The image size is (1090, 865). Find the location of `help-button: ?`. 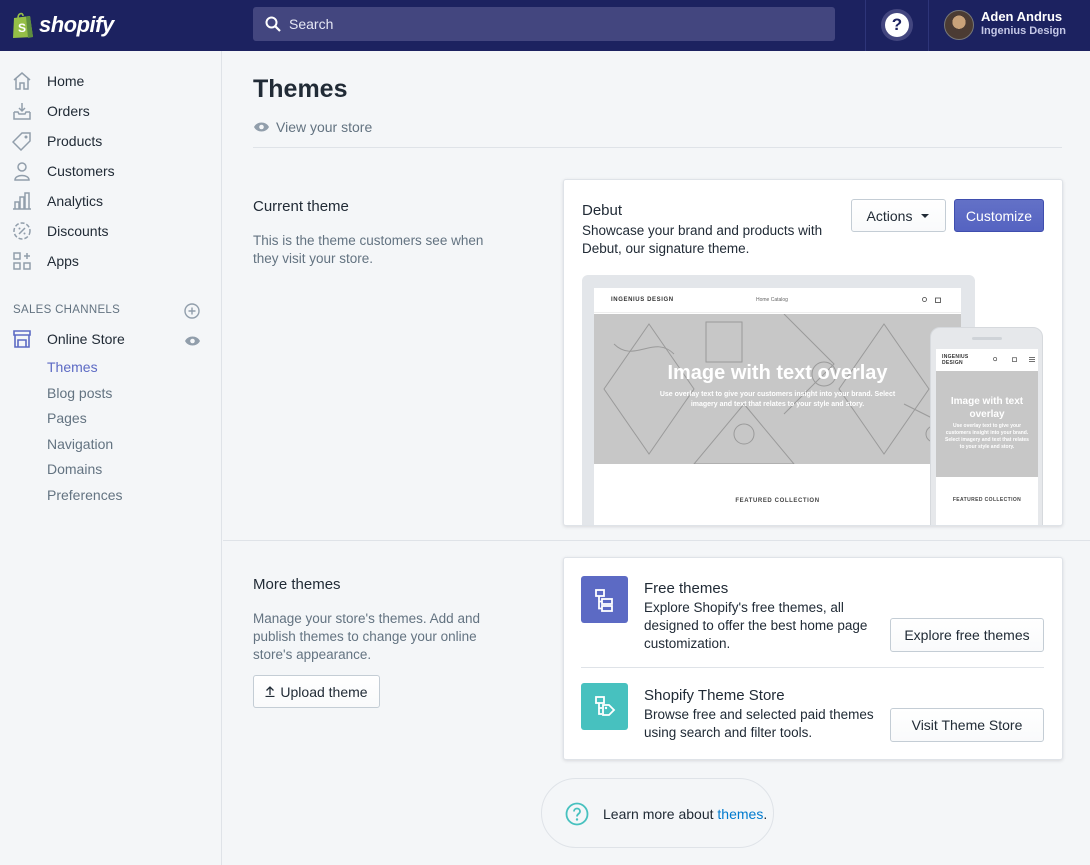

help-button: ? is located at coordinates (897, 25).